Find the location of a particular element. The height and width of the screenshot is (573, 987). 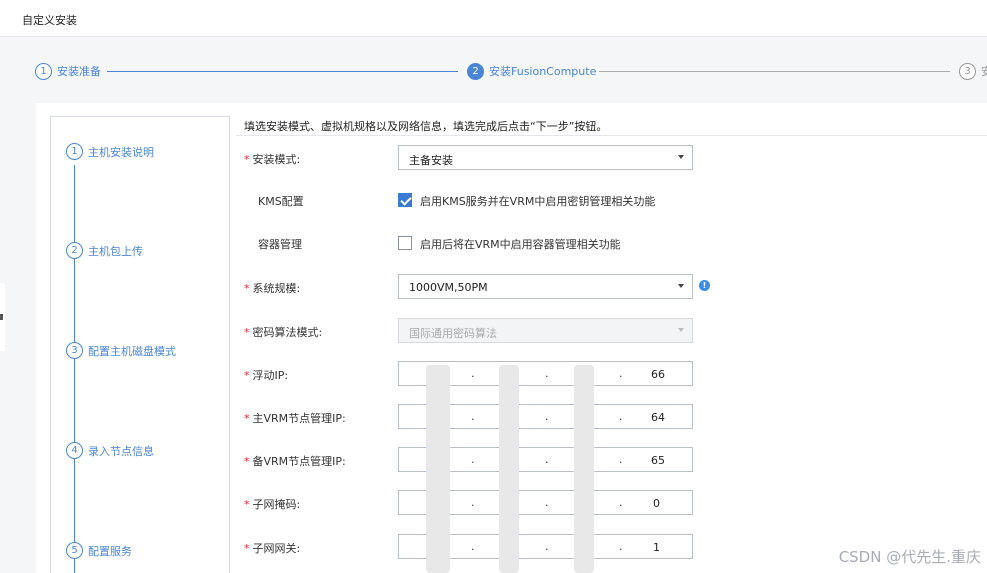

step-2: 2 安装FusionCompute is located at coordinates (531, 71).